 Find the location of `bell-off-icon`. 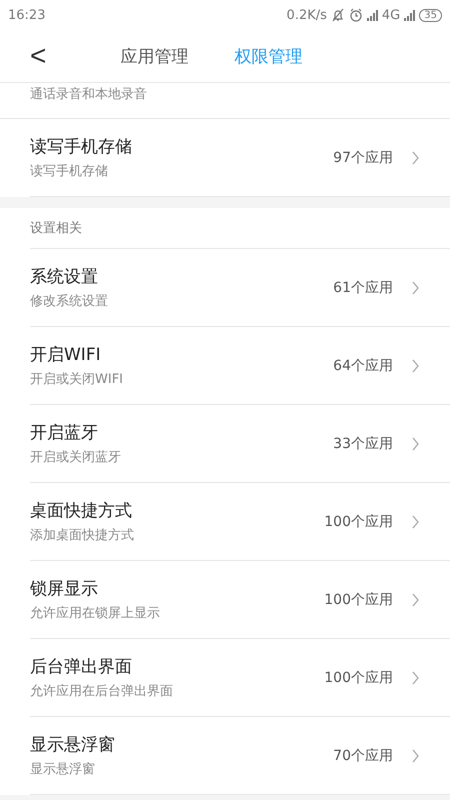

bell-off-icon is located at coordinates (337, 15).